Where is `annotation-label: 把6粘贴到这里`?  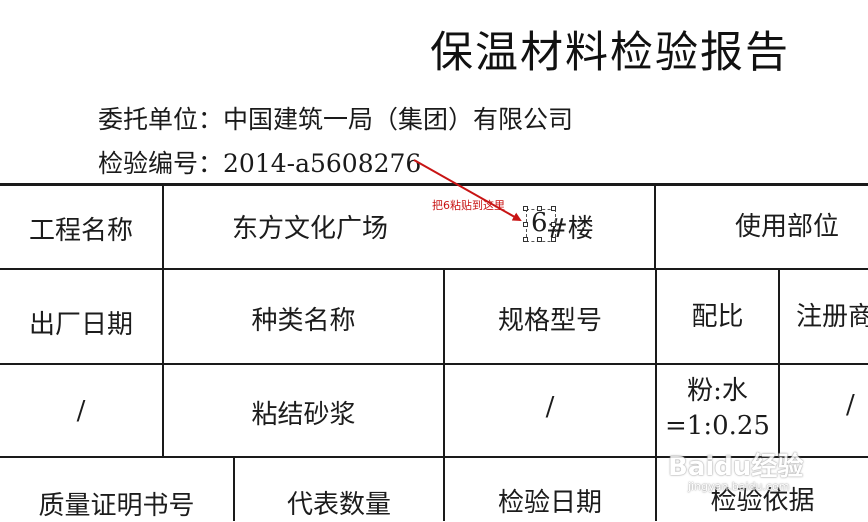 annotation-label: 把6粘贴到这里 is located at coordinates (468, 205).